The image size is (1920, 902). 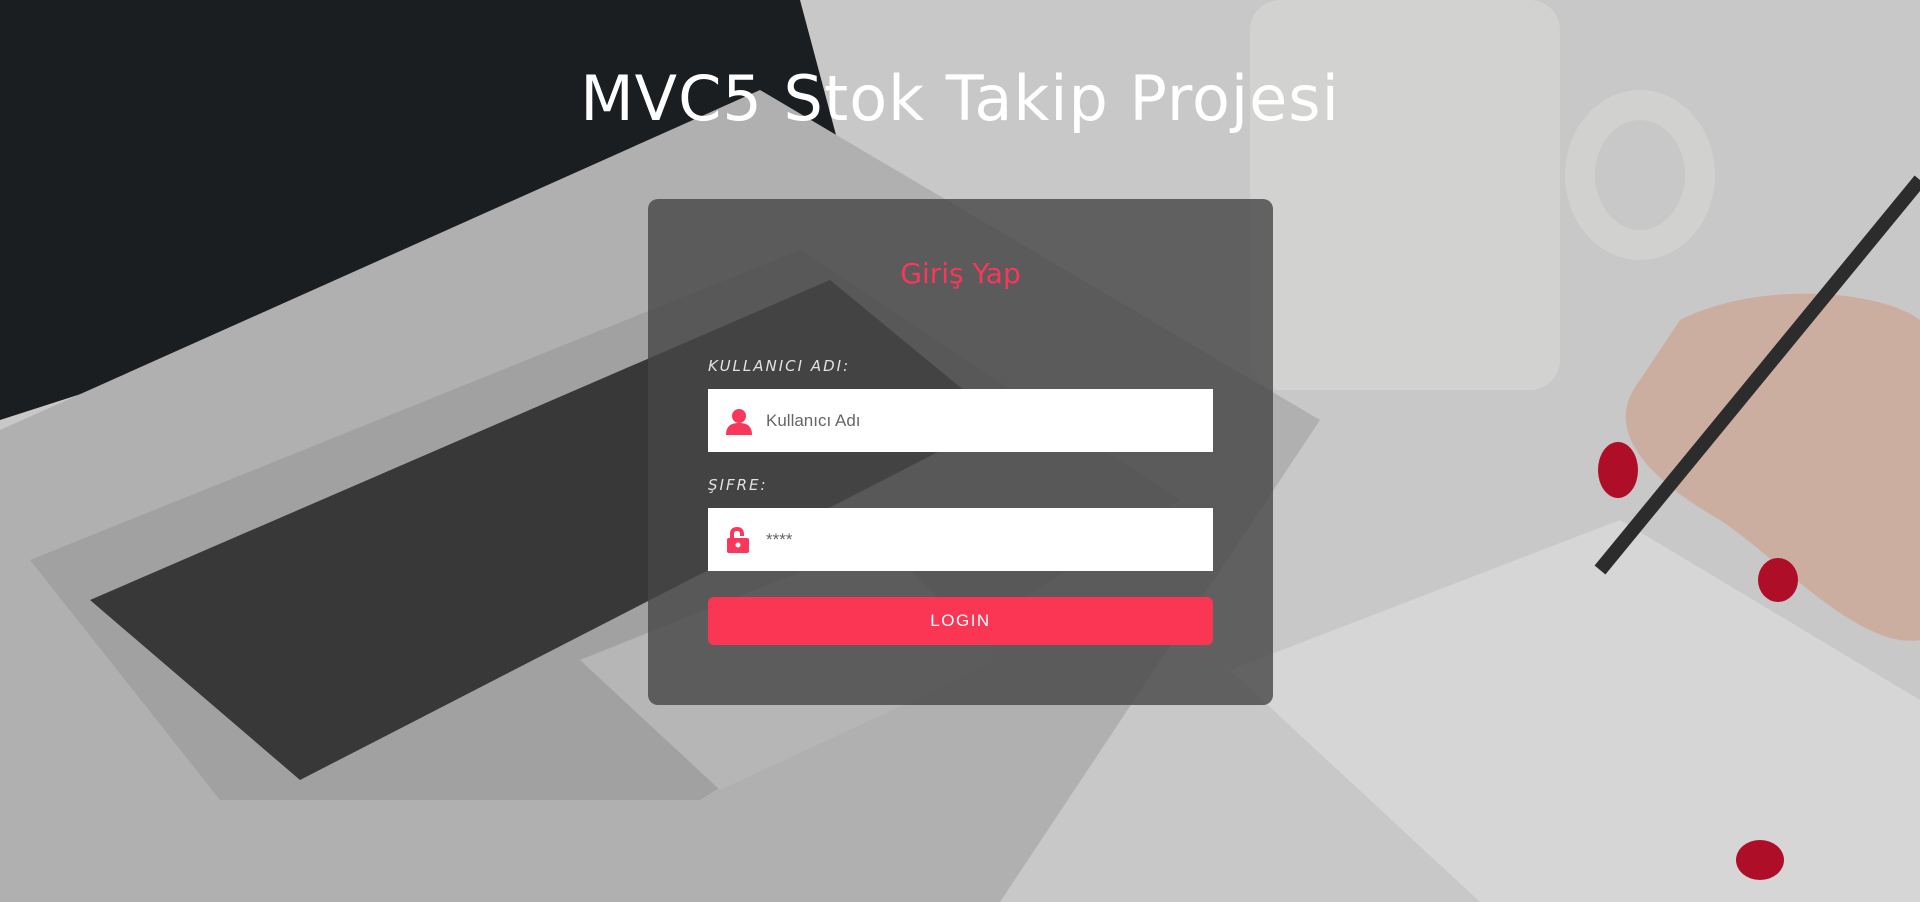 I want to click on unlock-icon, so click(x=739, y=540).